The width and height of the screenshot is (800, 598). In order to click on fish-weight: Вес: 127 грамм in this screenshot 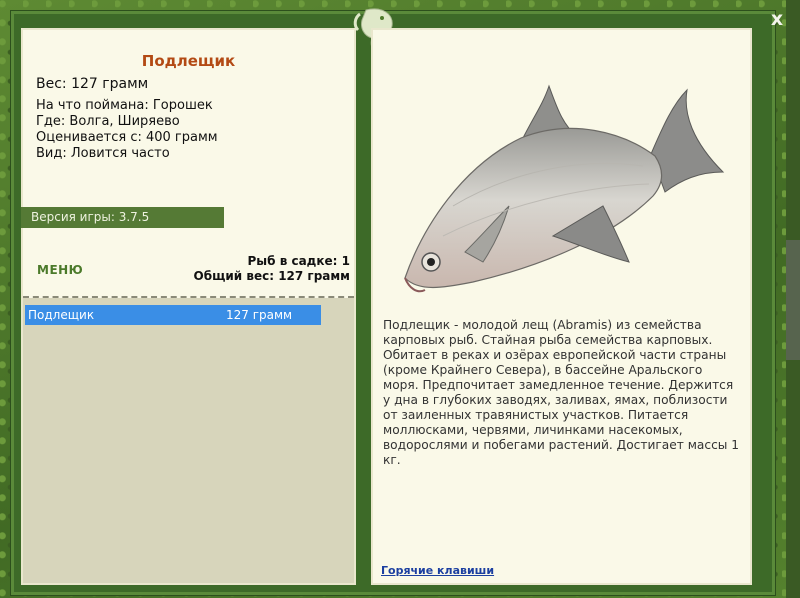, I will do `click(92, 84)`.